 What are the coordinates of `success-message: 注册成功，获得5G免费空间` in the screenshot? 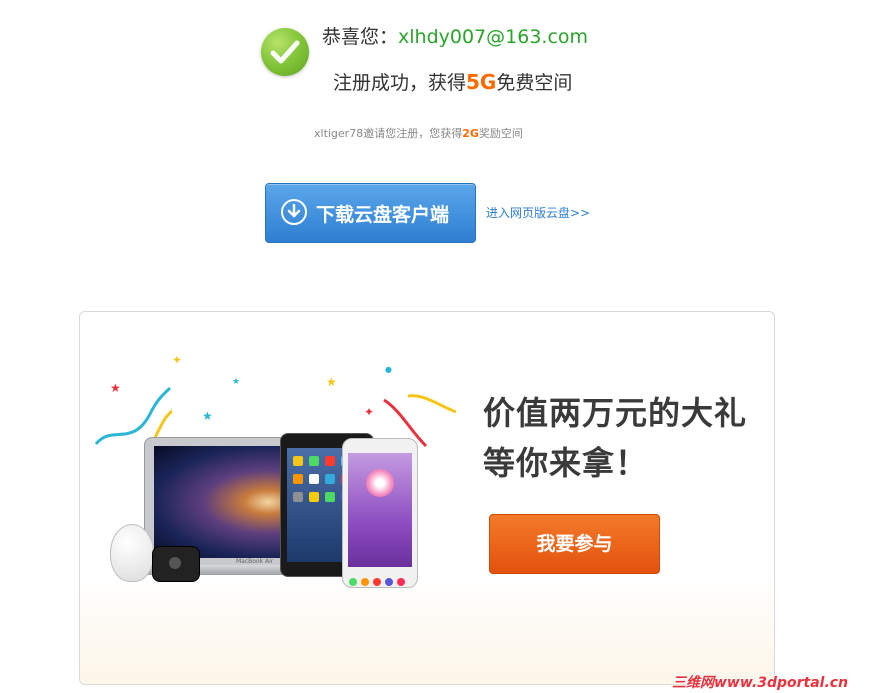 It's located at (452, 81).